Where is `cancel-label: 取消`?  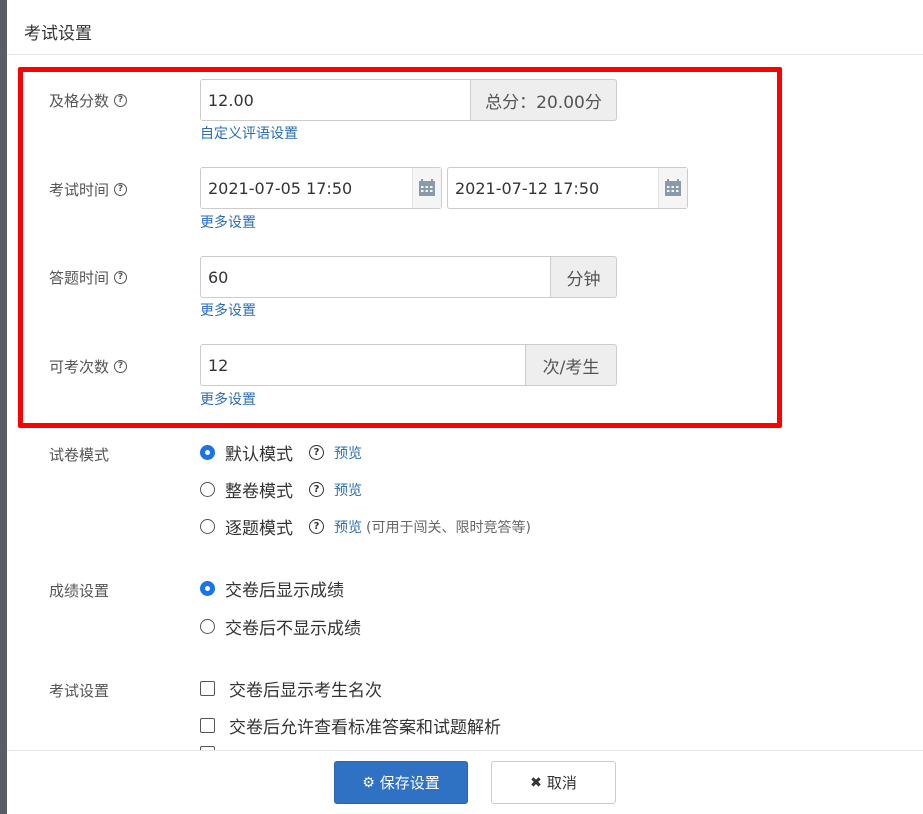
cancel-label: 取消 is located at coordinates (561, 783).